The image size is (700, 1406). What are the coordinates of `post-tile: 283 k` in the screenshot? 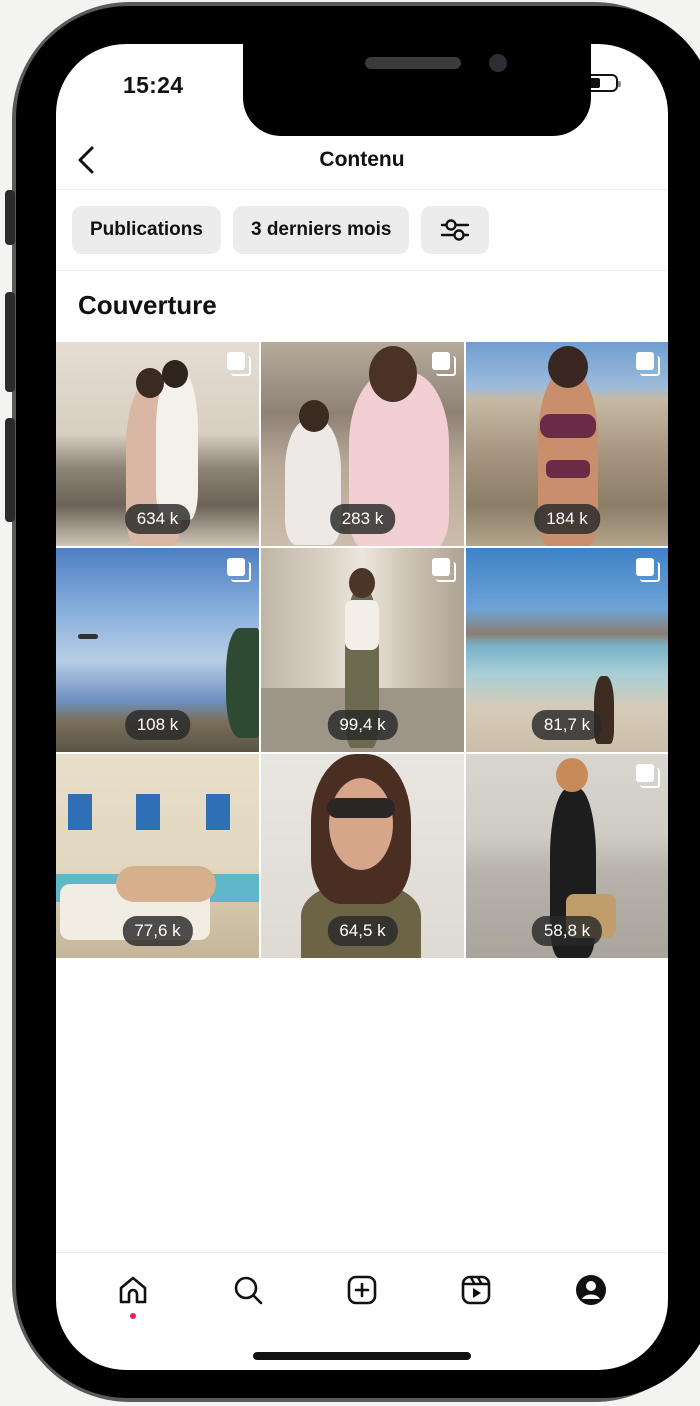 It's located at (362, 444).